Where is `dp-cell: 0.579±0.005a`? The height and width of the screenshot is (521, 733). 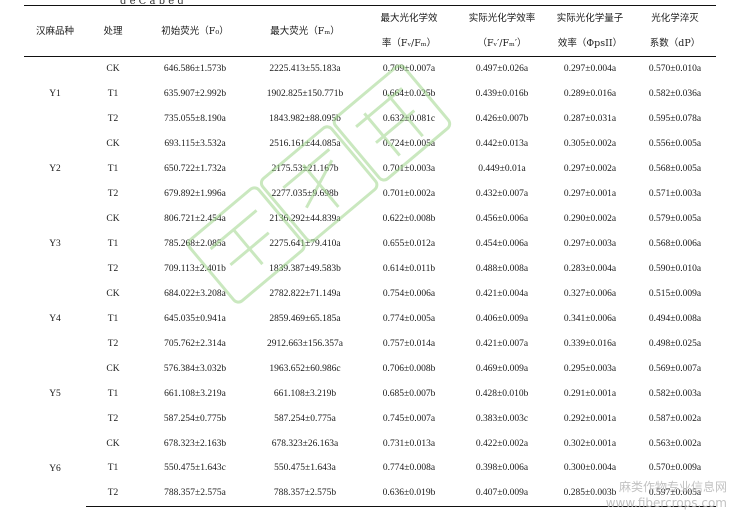 dp-cell: 0.579±0.005a is located at coordinates (675, 219).